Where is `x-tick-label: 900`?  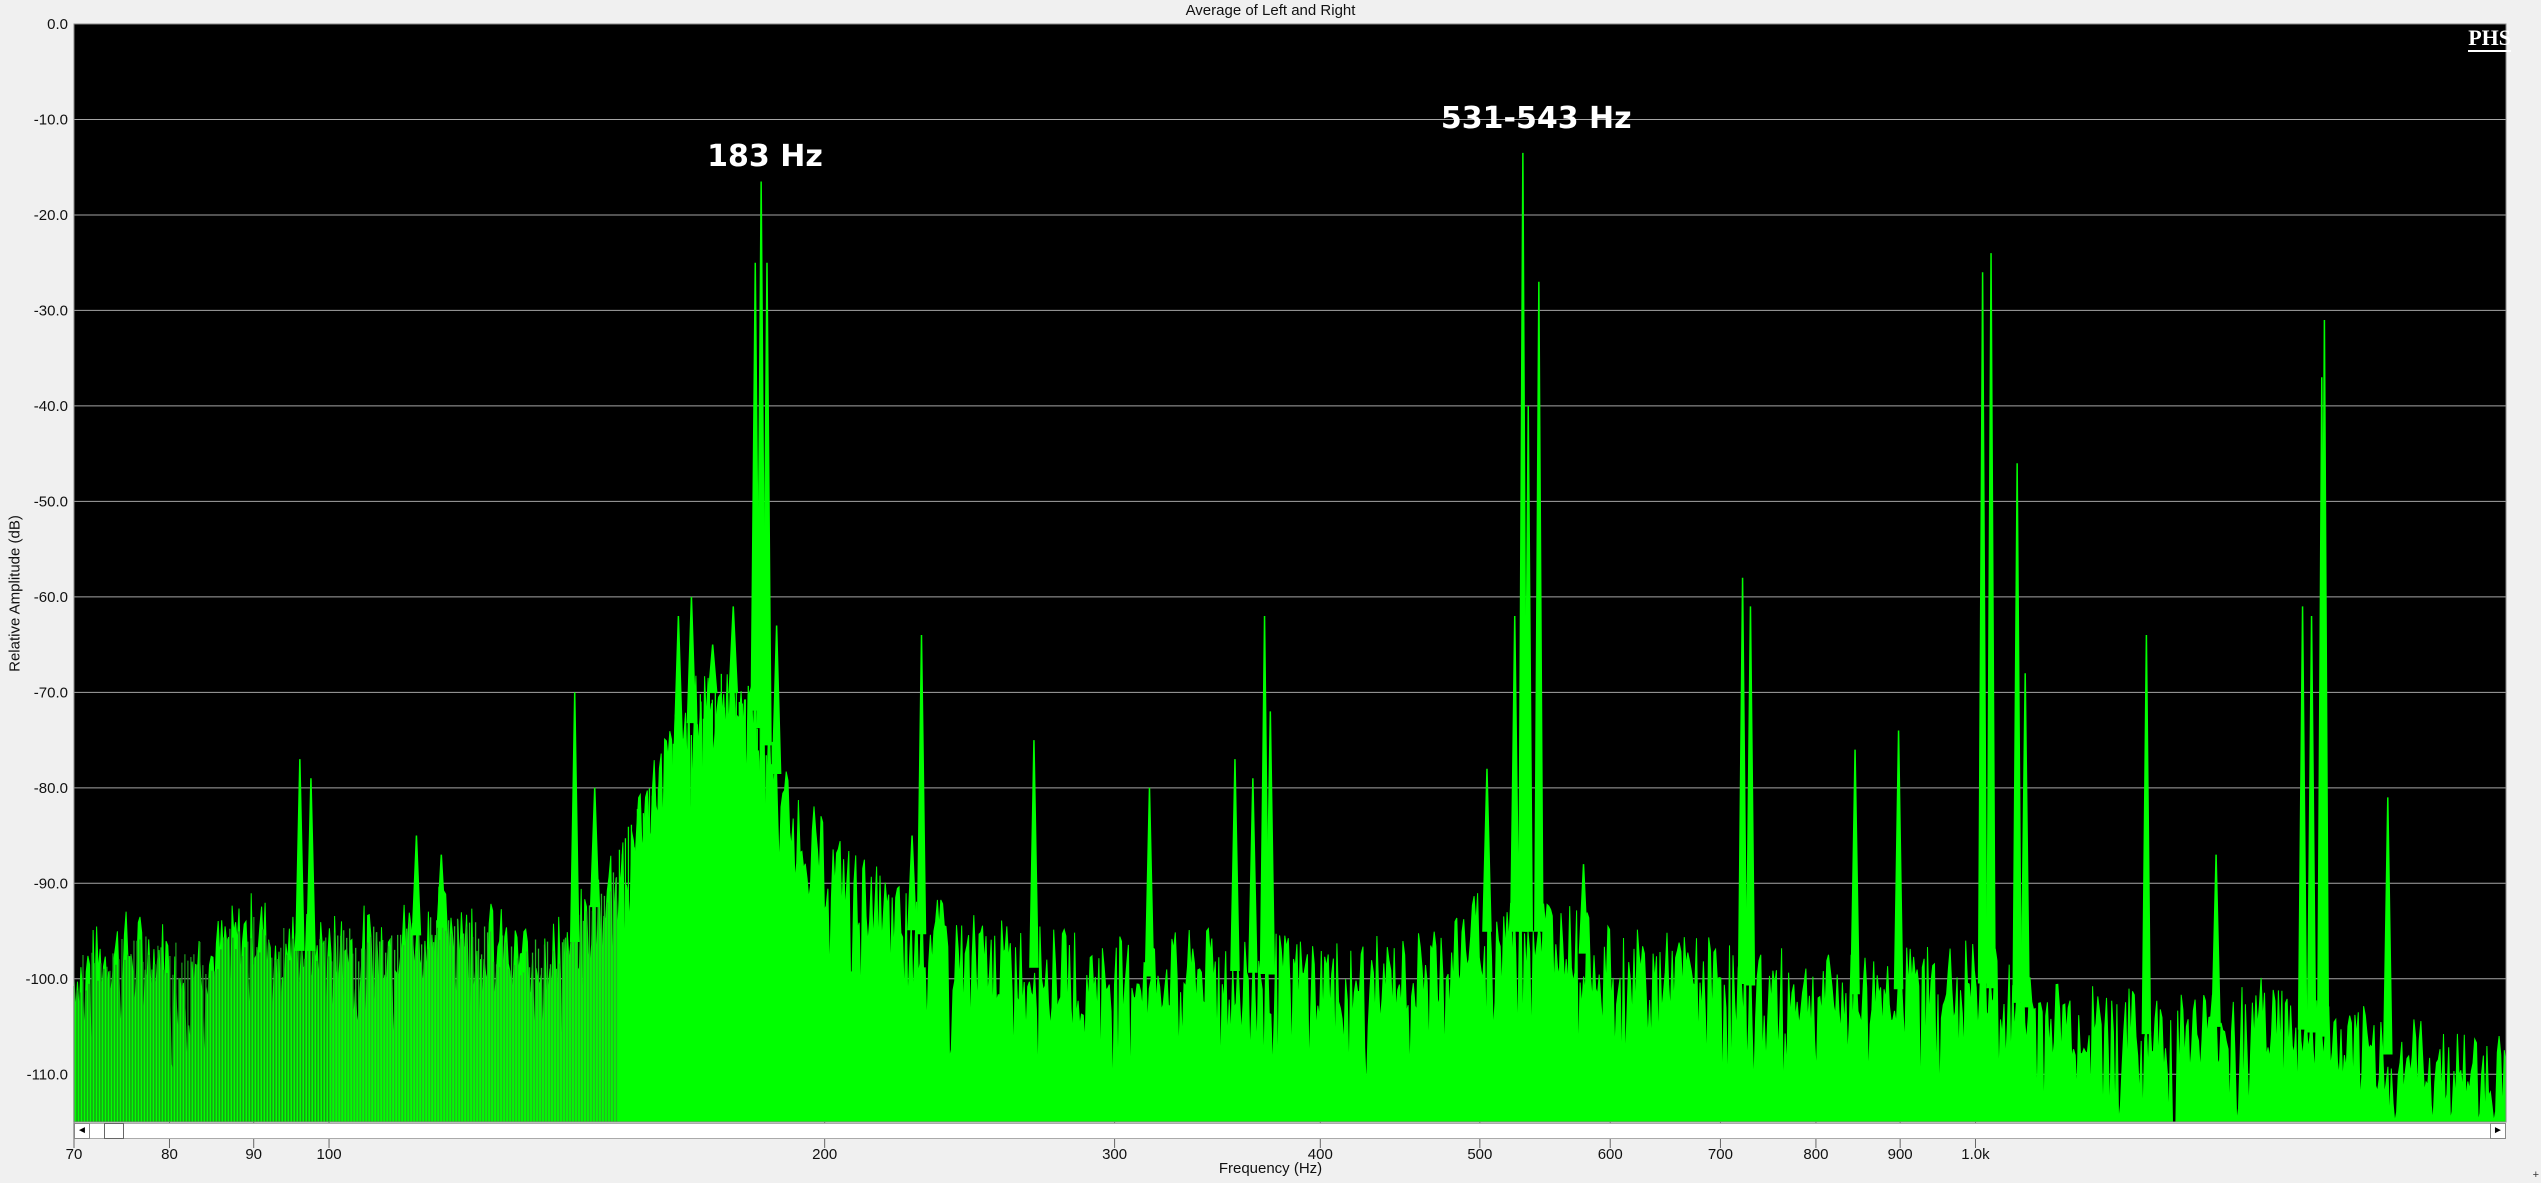 x-tick-label: 900 is located at coordinates (1900, 1154).